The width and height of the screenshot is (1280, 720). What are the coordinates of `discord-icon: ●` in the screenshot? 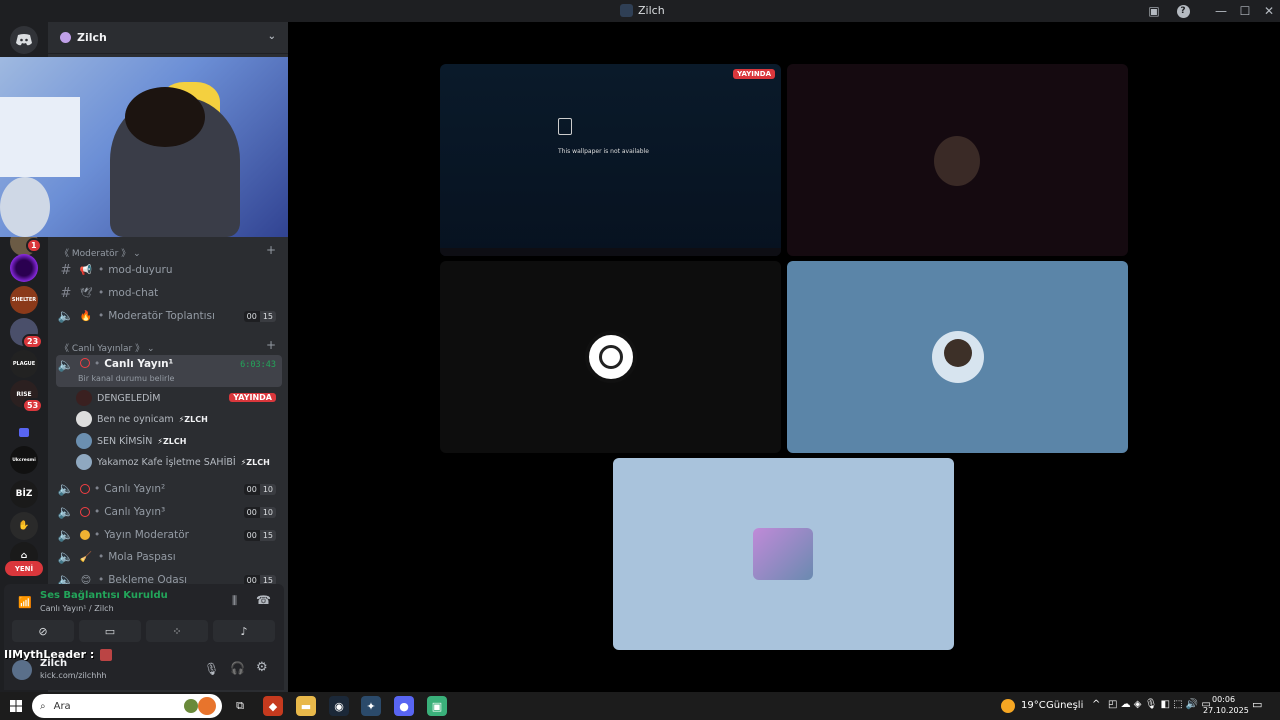 It's located at (404, 706).